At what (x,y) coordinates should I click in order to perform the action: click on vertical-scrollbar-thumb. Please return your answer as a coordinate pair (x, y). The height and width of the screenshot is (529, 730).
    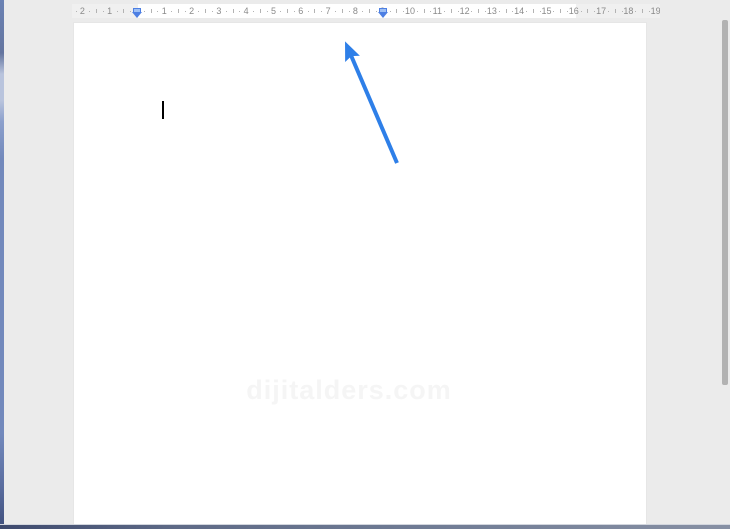
    Looking at the image, I should click on (725, 202).